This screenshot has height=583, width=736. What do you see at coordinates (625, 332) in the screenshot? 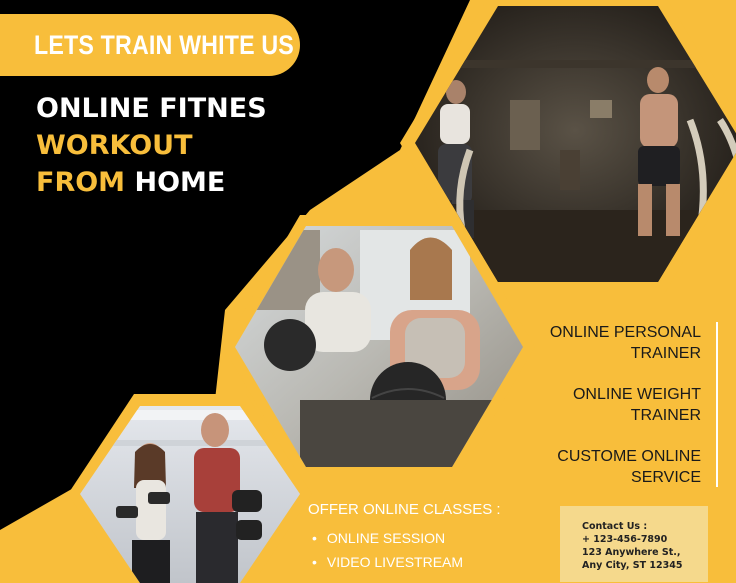
I see `service-line: ONLINE PERSONAL` at bounding box center [625, 332].